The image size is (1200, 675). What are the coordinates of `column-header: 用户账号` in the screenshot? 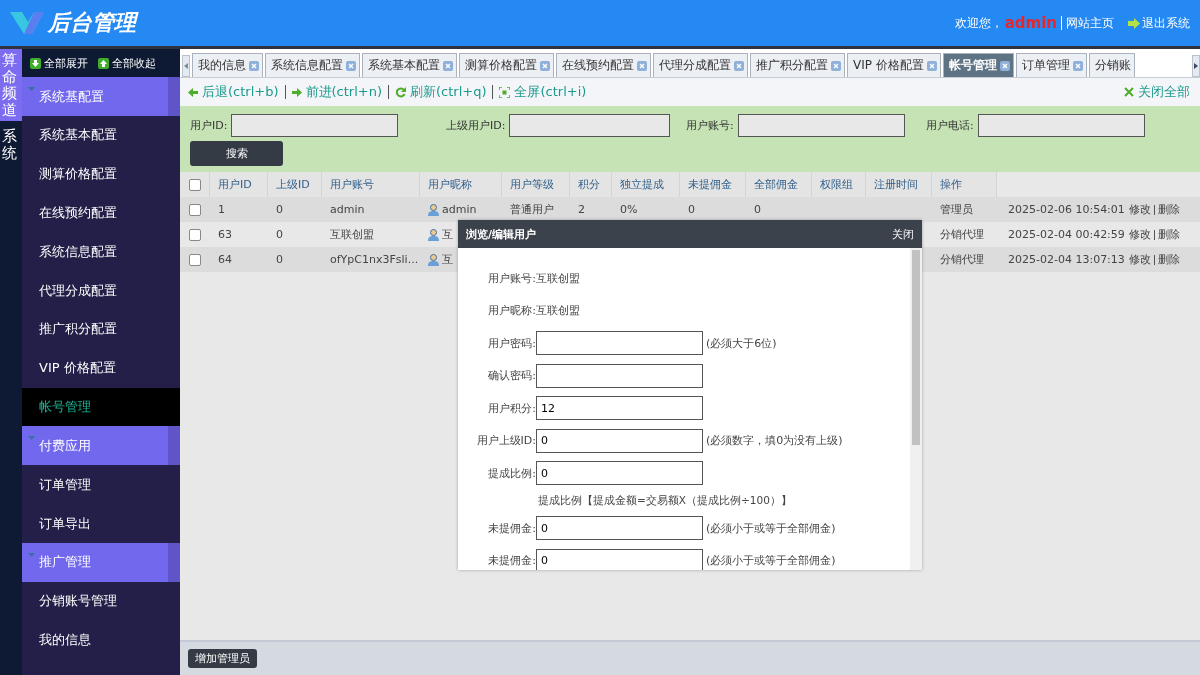 It's located at (371, 184).